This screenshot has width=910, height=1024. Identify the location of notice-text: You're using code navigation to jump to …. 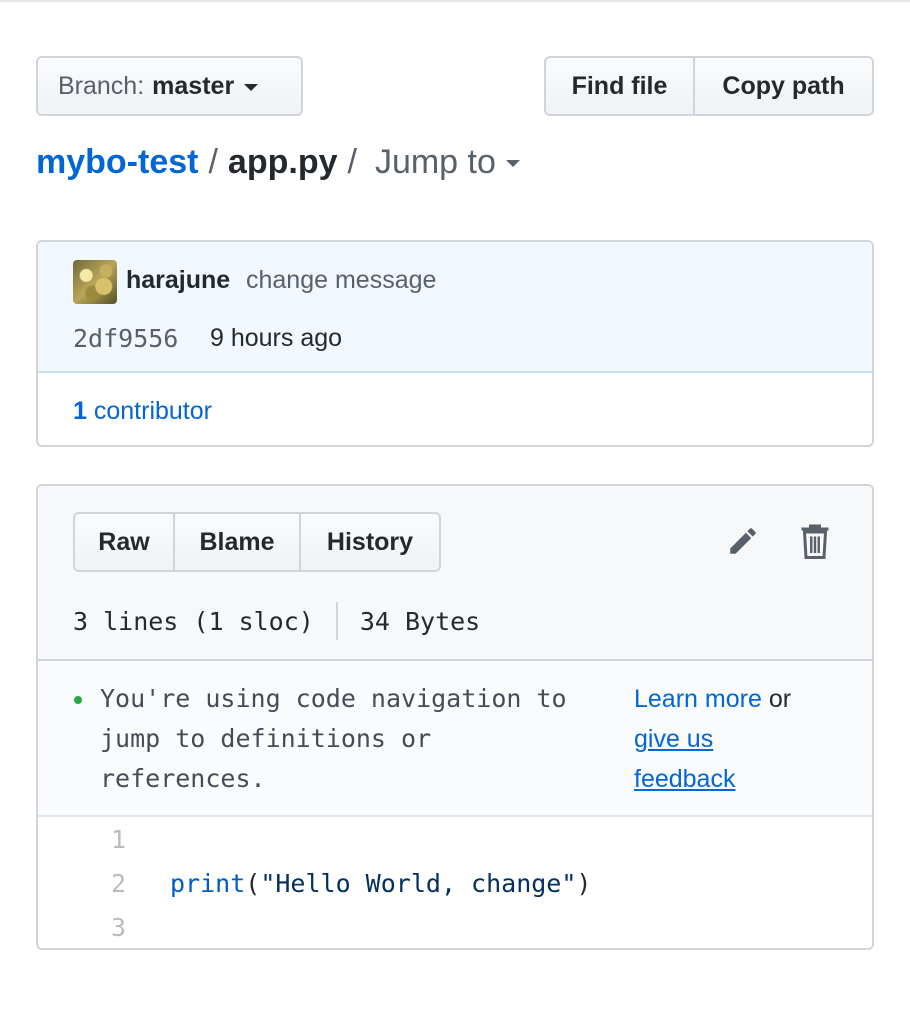
(333, 738).